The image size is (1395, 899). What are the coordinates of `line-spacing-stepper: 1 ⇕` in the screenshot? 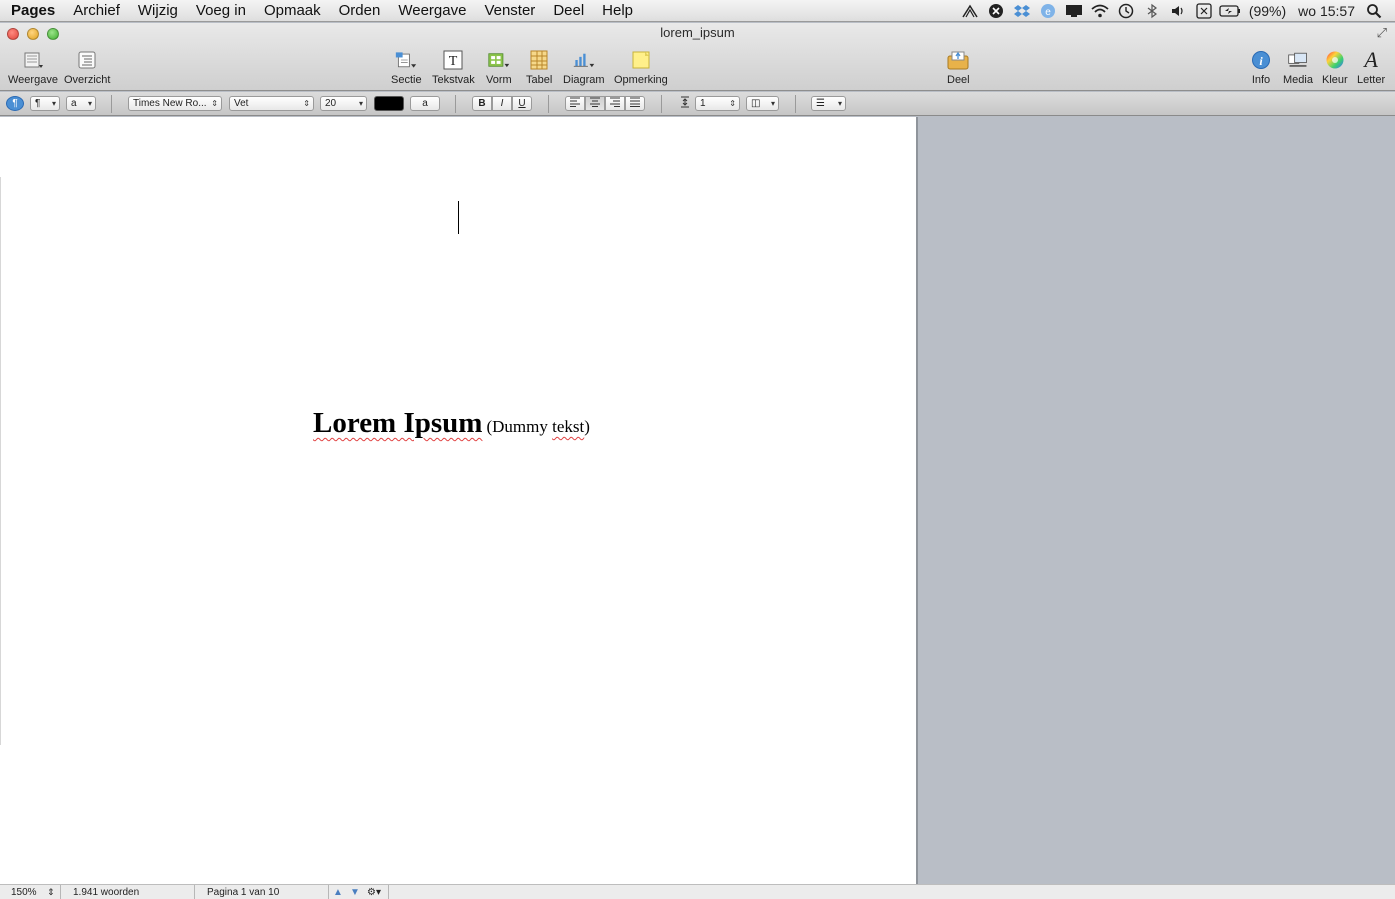 It's located at (717, 103).